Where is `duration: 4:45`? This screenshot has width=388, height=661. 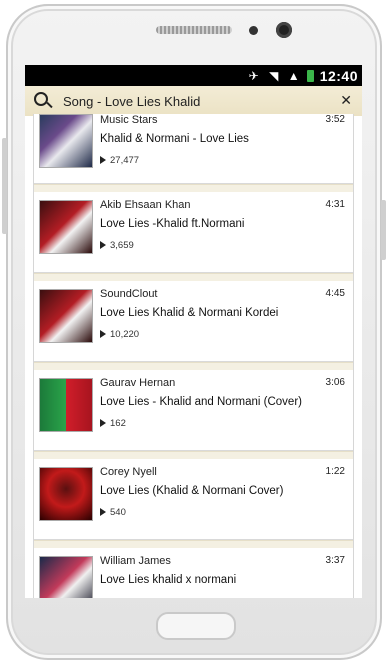 duration: 4:45 is located at coordinates (335, 293).